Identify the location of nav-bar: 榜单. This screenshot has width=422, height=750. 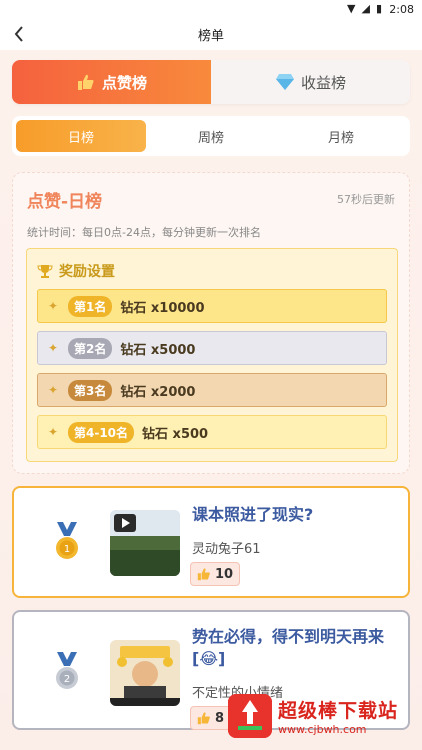
(211, 34).